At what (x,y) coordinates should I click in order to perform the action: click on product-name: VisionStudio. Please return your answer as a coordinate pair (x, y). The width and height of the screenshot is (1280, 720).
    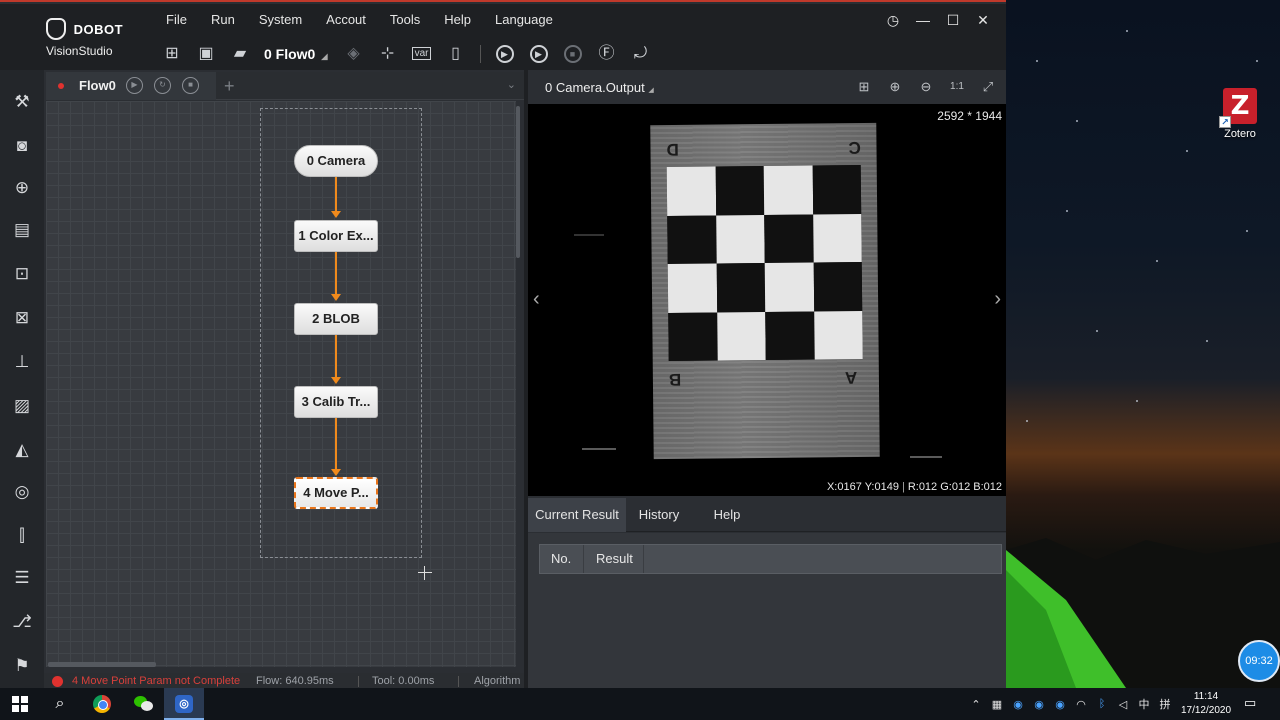
    Looking at the image, I should click on (79, 51).